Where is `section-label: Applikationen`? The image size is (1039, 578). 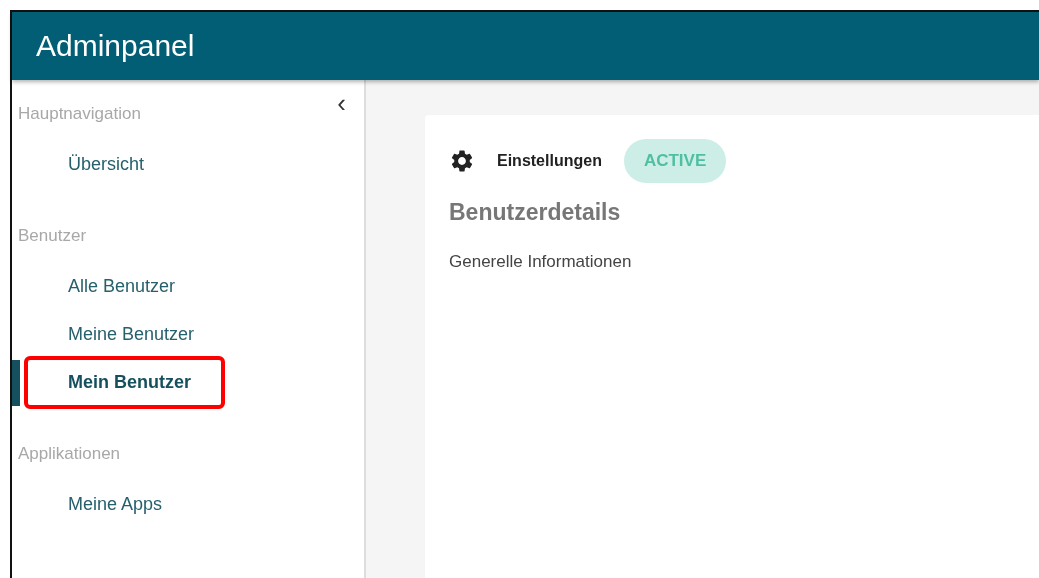
section-label: Applikationen is located at coordinates (69, 454).